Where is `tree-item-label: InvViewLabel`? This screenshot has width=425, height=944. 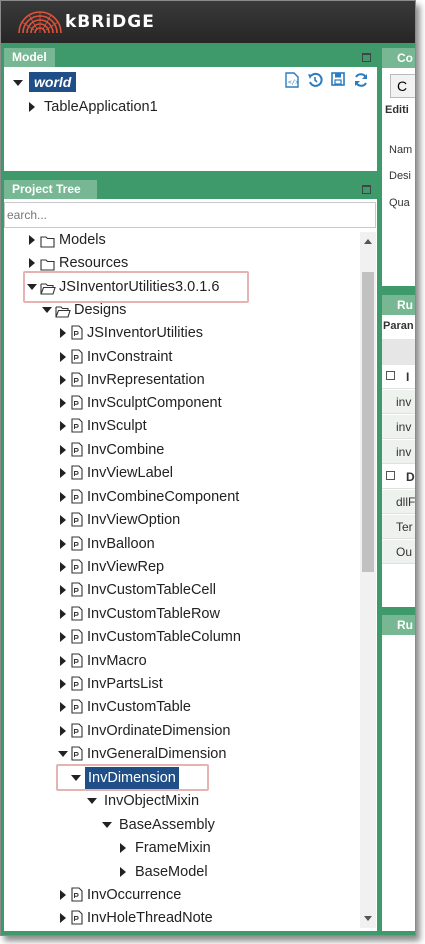
tree-item-label: InvViewLabel is located at coordinates (130, 473).